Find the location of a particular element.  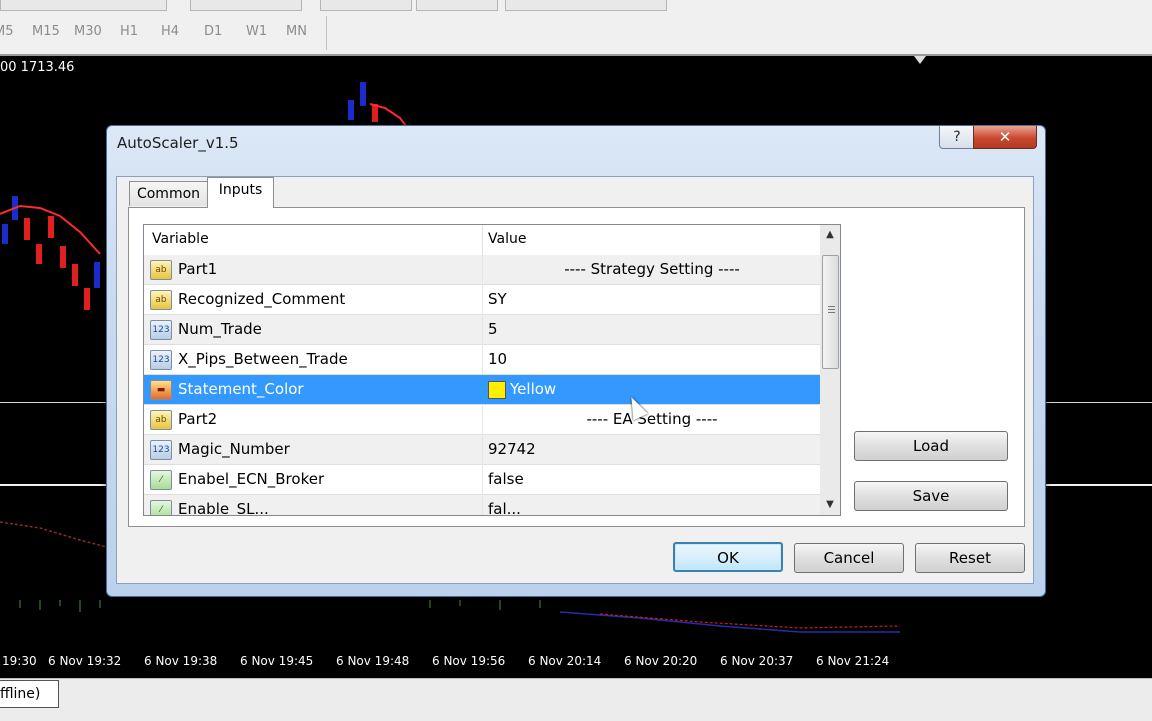

grid-header: Variable Value is located at coordinates (482, 240).